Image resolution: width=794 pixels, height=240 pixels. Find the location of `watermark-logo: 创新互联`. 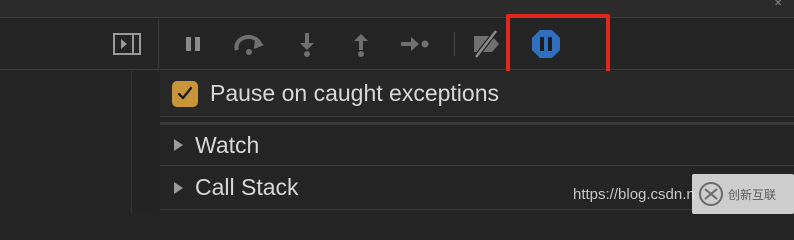

watermark-logo: 创新互联 is located at coordinates (743, 194).